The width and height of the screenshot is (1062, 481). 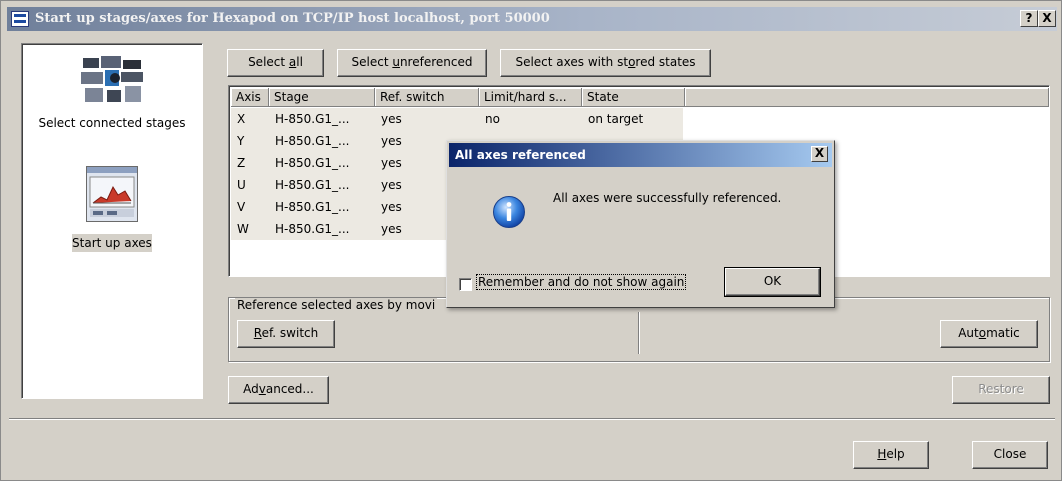 What do you see at coordinates (581, 282) in the screenshot?
I see `dont-show-again-label: Remember and do not show again` at bounding box center [581, 282].